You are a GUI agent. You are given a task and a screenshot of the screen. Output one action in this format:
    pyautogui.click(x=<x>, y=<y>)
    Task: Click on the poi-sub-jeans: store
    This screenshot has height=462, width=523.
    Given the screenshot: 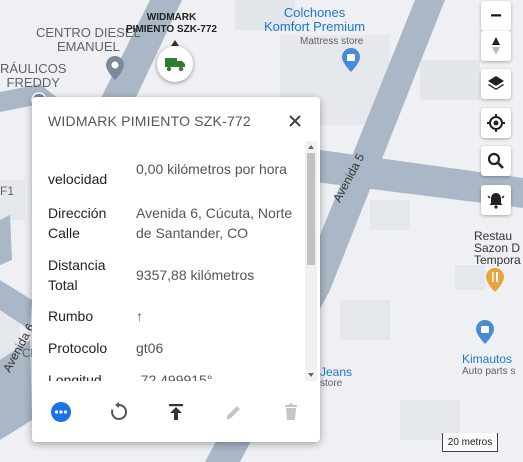 What is the action you would take?
    pyautogui.click(x=331, y=383)
    